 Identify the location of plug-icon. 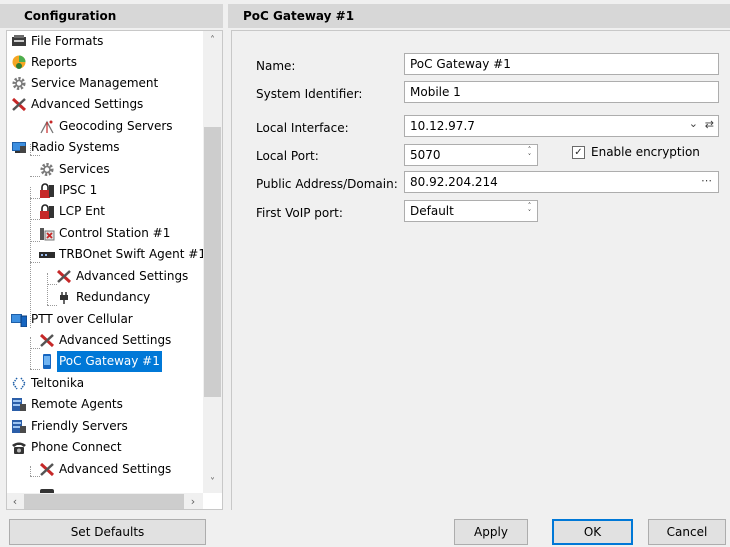
(64, 298).